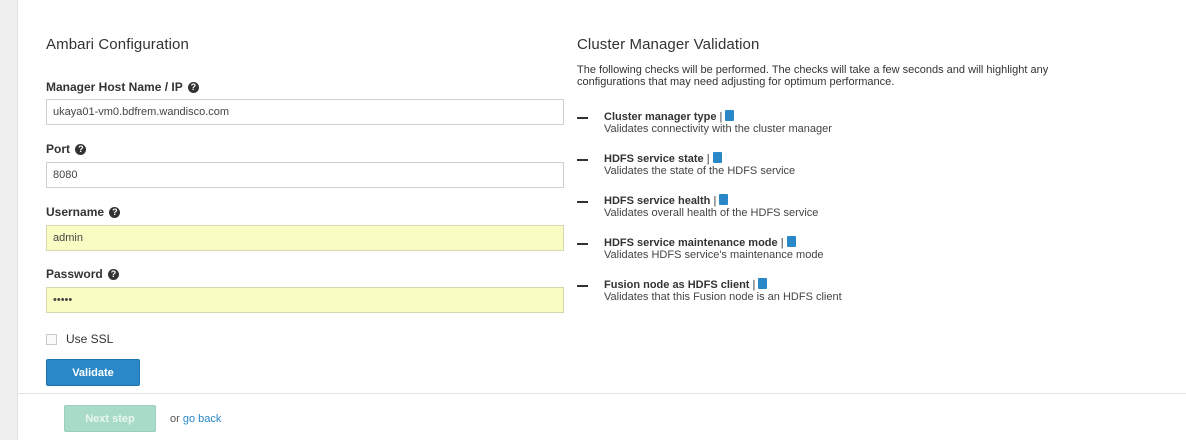  What do you see at coordinates (305, 175) in the screenshot?
I see `port-input` at bounding box center [305, 175].